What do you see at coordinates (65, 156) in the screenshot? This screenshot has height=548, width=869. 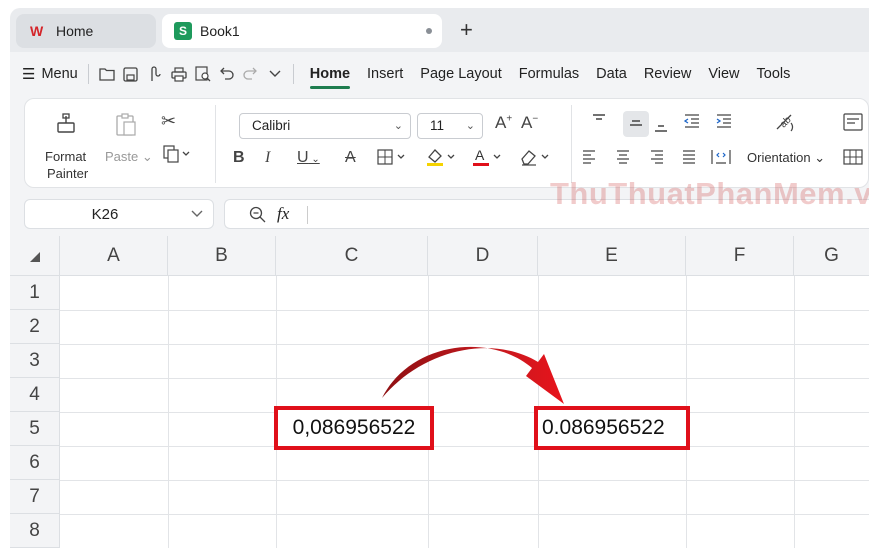 I see `format-painter-label-1: Format` at bounding box center [65, 156].